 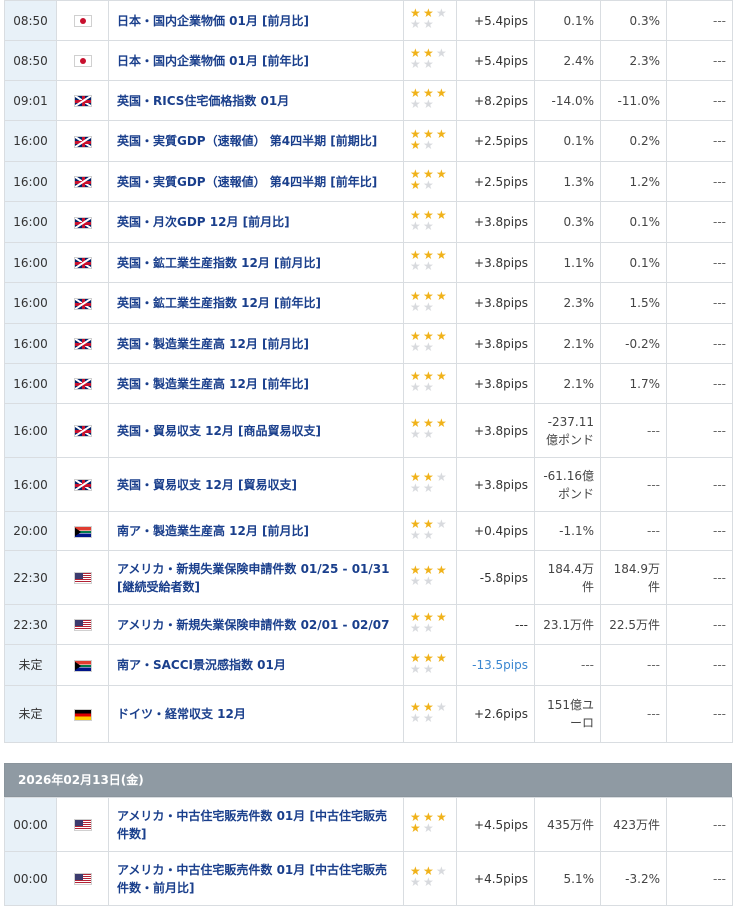 What do you see at coordinates (213, 531) in the screenshot?
I see `event-link: 南ア・製造業生産高 12月 [前月比]` at bounding box center [213, 531].